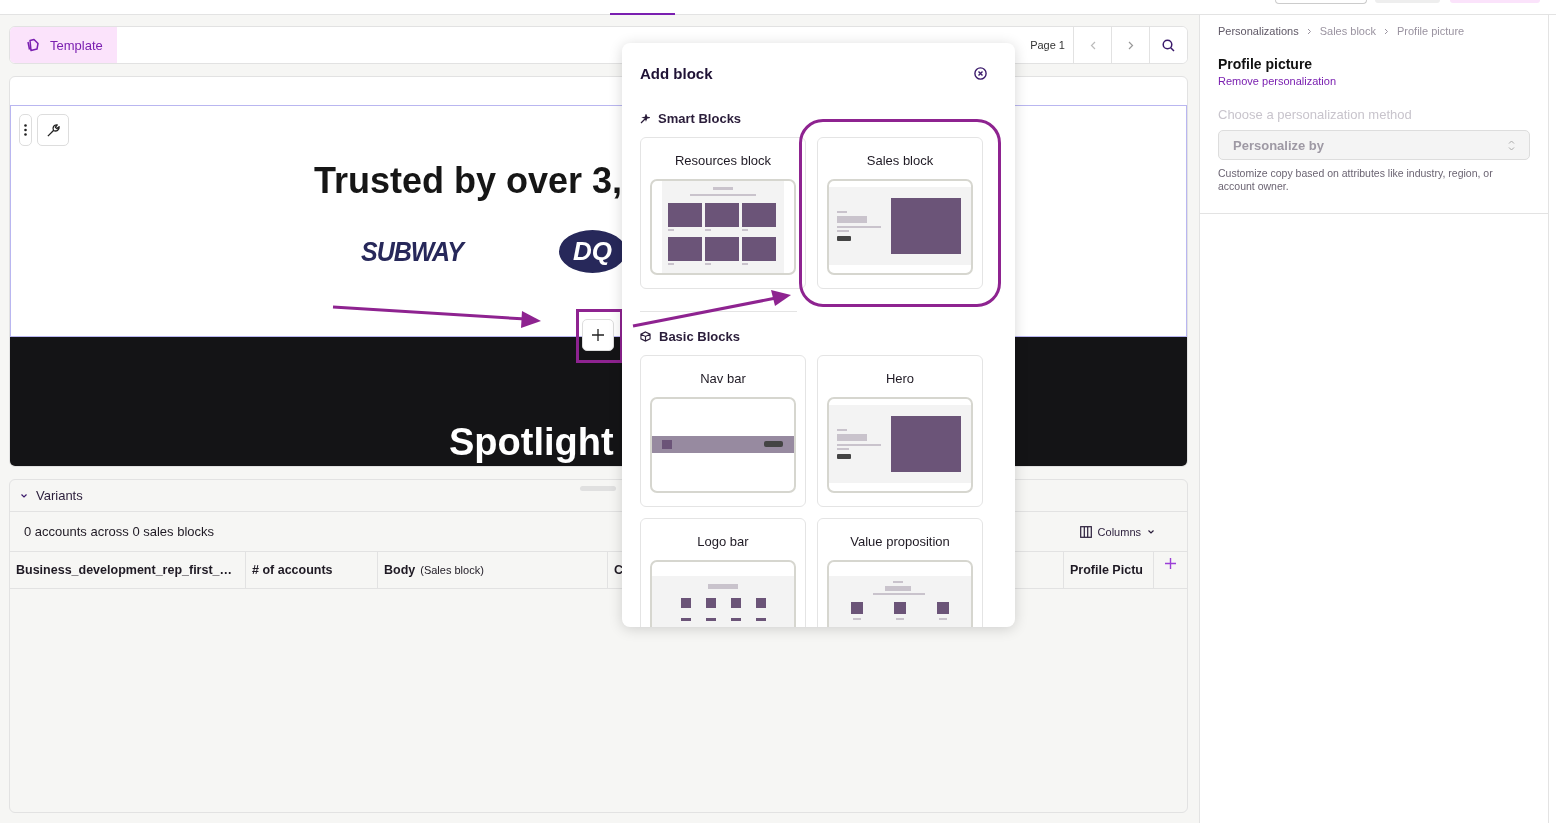 The height and width of the screenshot is (823, 1556). Describe the element at coordinates (468, 181) in the screenshot. I see `section-heading: Trusted by over 3,` at that location.